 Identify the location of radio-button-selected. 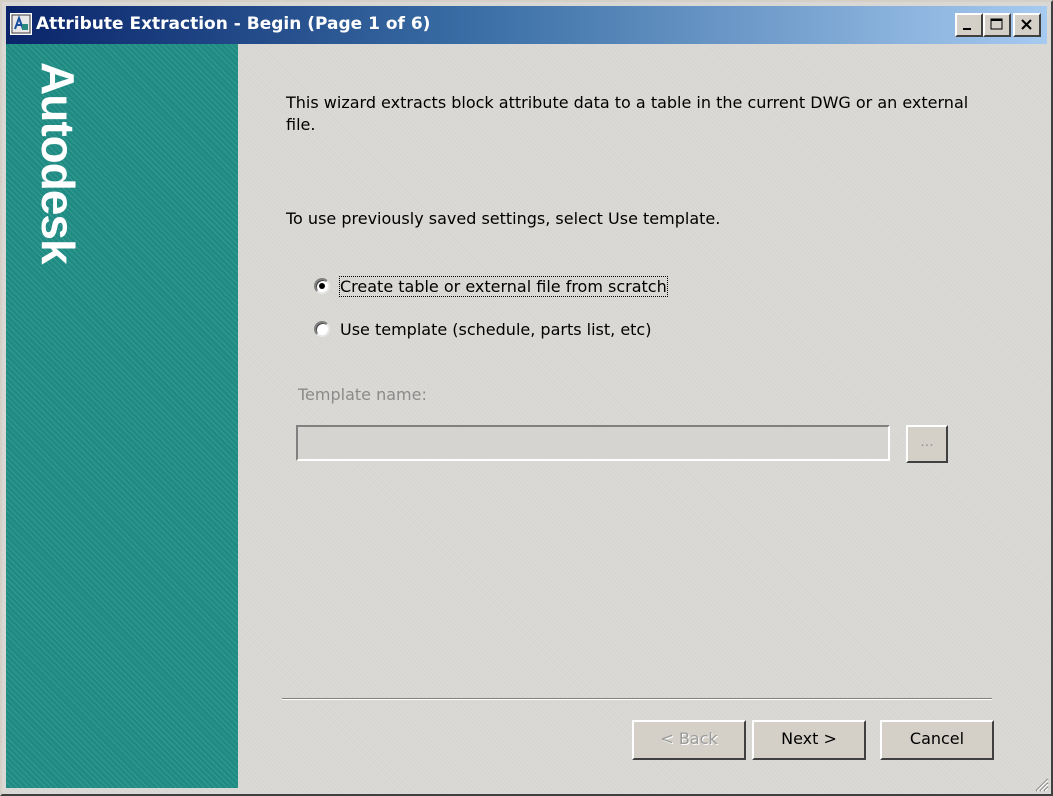
(322, 286).